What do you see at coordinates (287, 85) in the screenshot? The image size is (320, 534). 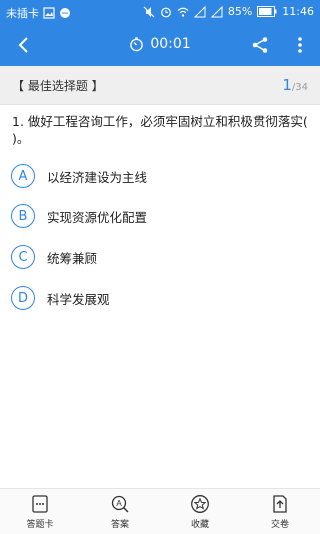 I see `current-question-number: 1` at bounding box center [287, 85].